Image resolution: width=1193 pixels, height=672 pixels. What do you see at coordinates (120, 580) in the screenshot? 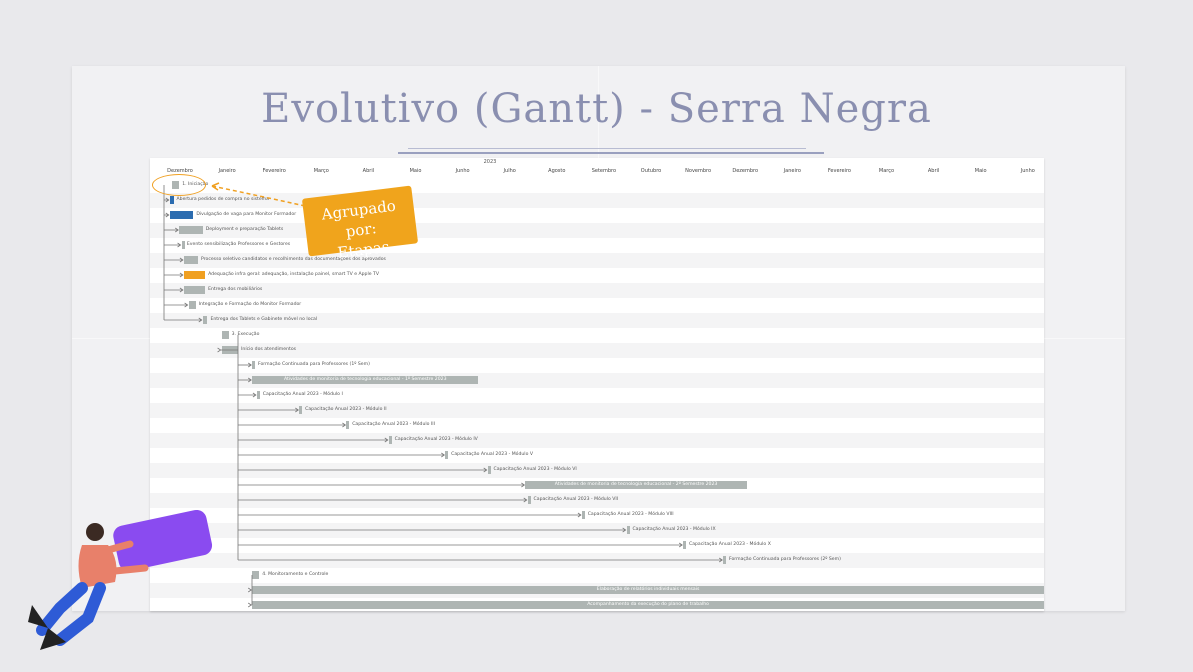
I see `person-illustration` at bounding box center [120, 580].